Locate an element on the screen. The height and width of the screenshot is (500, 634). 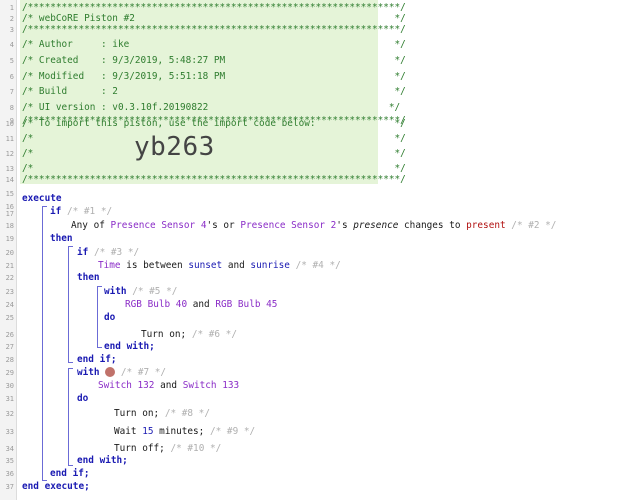
line-number: 15 is located at coordinates (9, 194).